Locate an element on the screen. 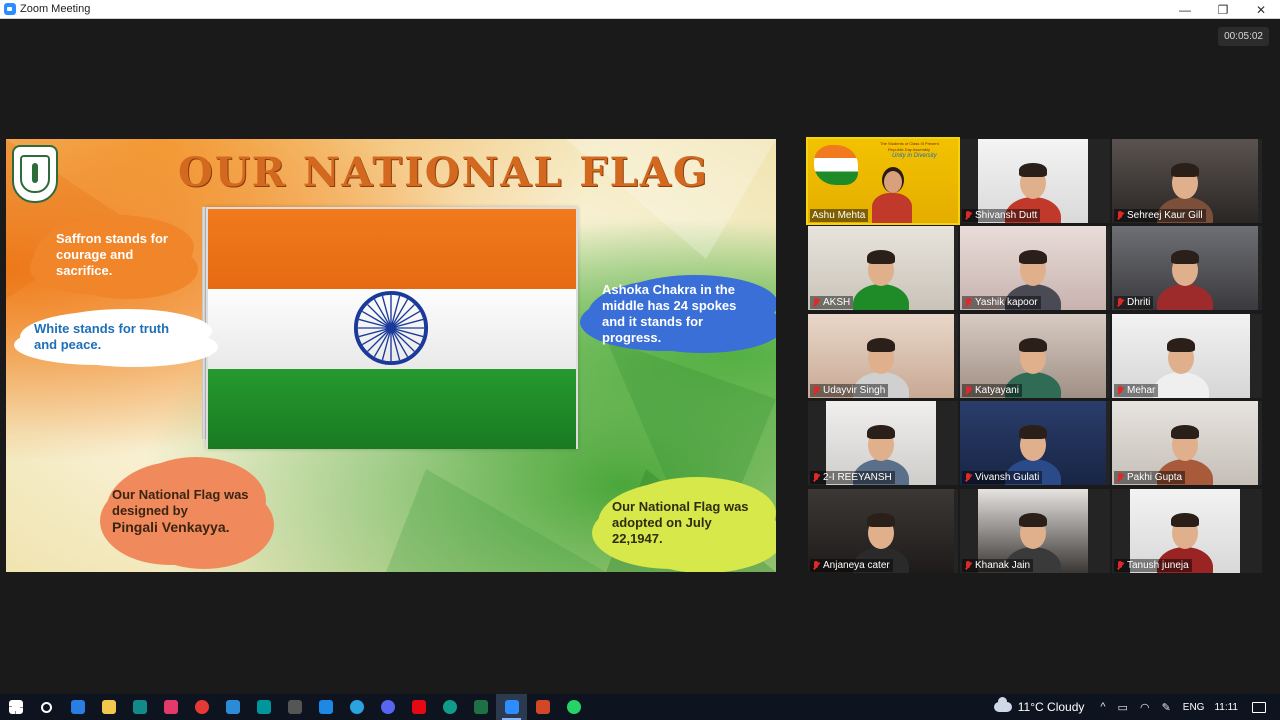 This screenshot has height=720, width=1280. host-avatar is located at coordinates (892, 195).